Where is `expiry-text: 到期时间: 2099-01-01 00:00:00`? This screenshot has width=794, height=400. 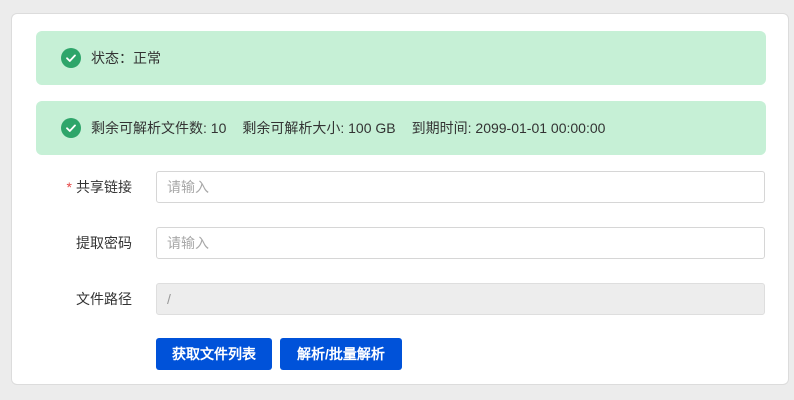 expiry-text: 到期时间: 2099-01-01 00:00:00 is located at coordinates (508, 128).